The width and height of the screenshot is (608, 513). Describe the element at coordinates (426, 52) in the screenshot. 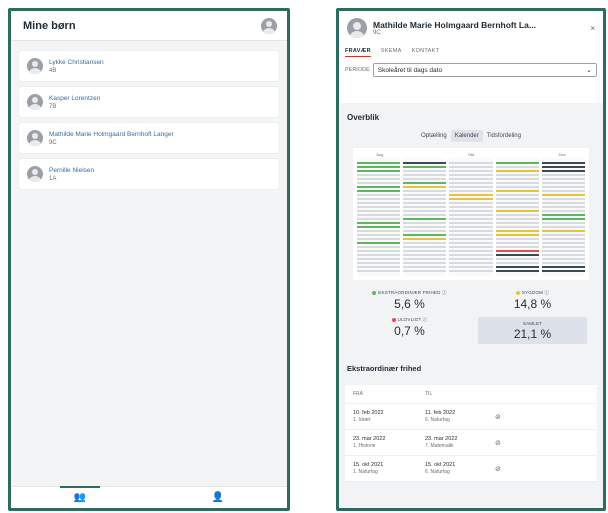

I see `tab-kontakt: KONTAKT` at that location.